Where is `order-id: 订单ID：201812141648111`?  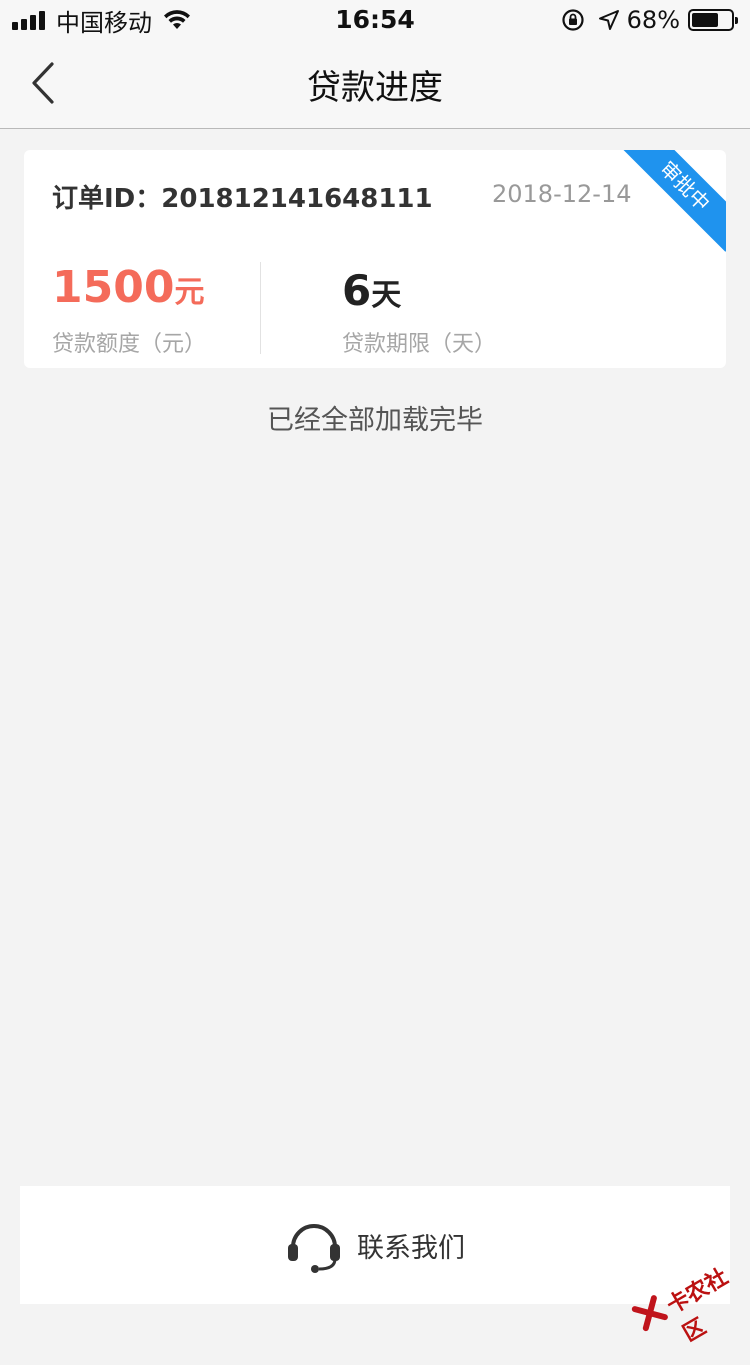
order-id: 订单ID：201812141648111 is located at coordinates (242, 196).